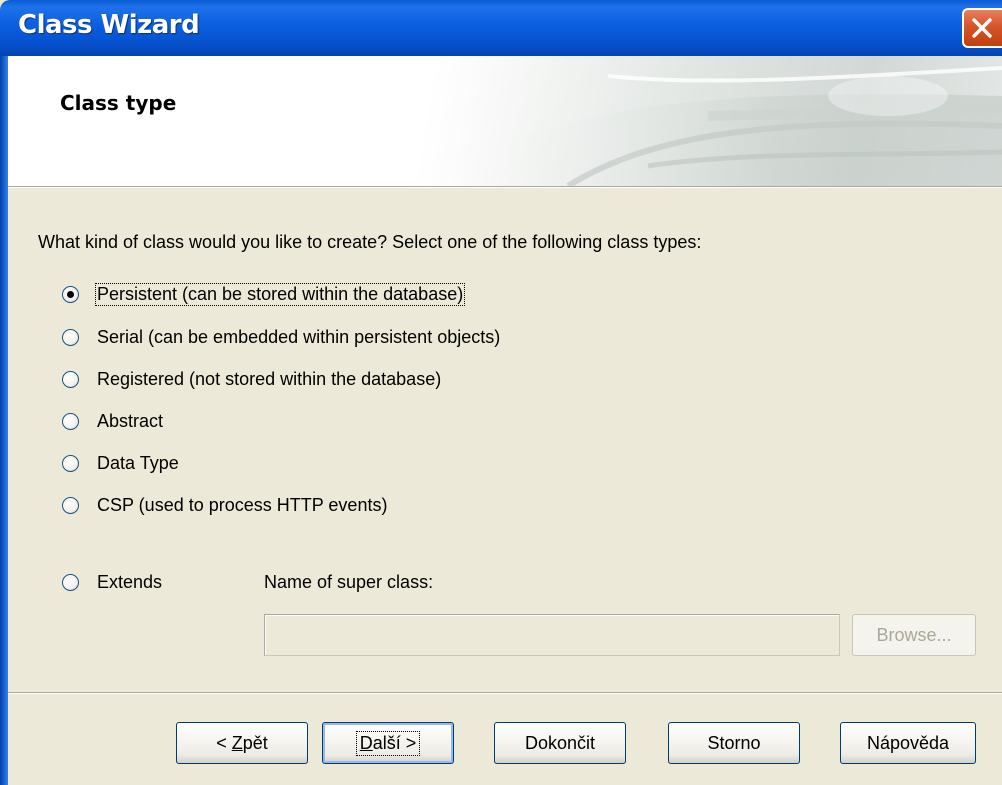  What do you see at coordinates (130, 420) in the screenshot?
I see `option-abstract-label: Abstract` at bounding box center [130, 420].